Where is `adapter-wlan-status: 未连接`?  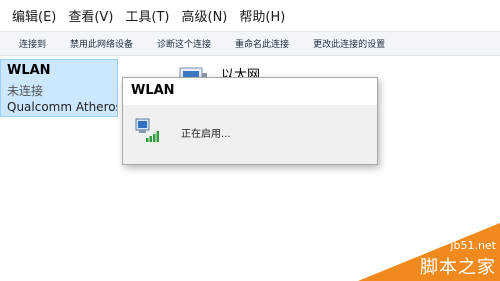
adapter-wlan-status: 未连接 is located at coordinates (25, 91).